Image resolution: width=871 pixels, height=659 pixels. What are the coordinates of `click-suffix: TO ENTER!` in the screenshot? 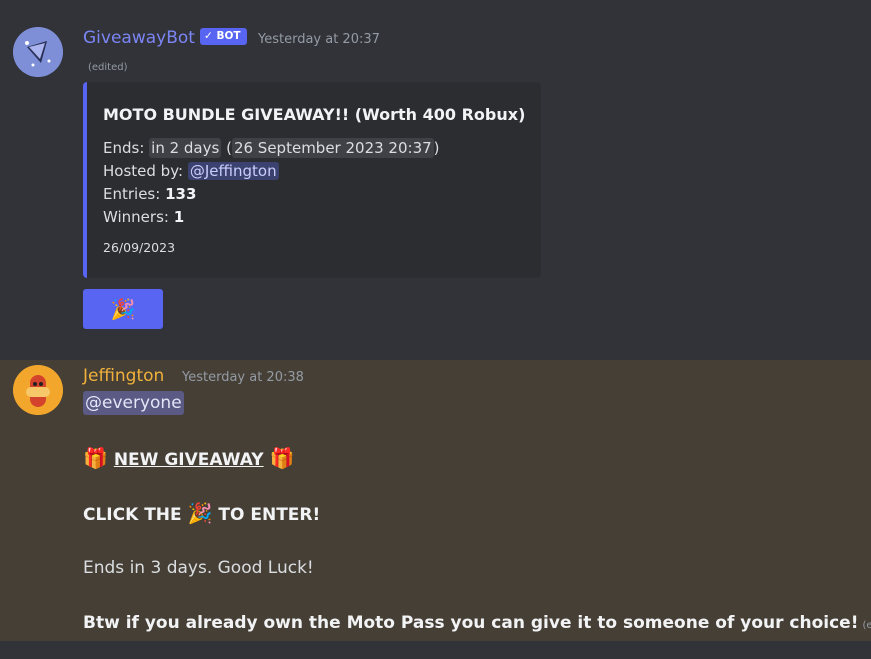 It's located at (269, 515).